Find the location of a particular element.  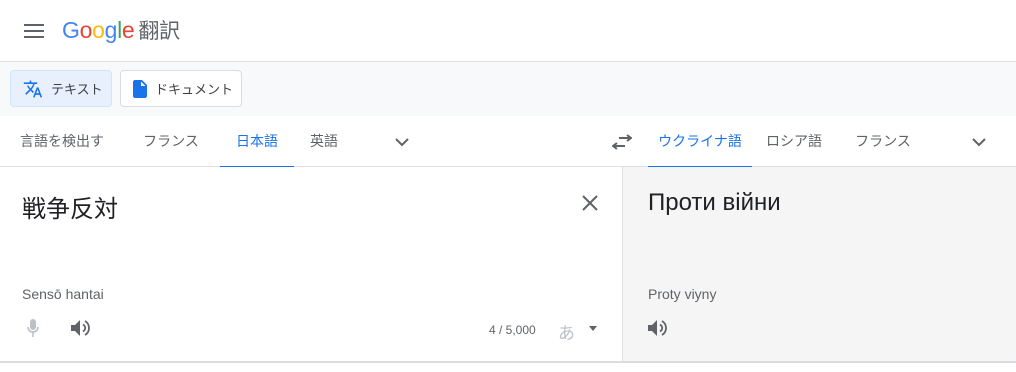

target-lang-tab-ukrainian: ウクライナ語 is located at coordinates (700, 142).